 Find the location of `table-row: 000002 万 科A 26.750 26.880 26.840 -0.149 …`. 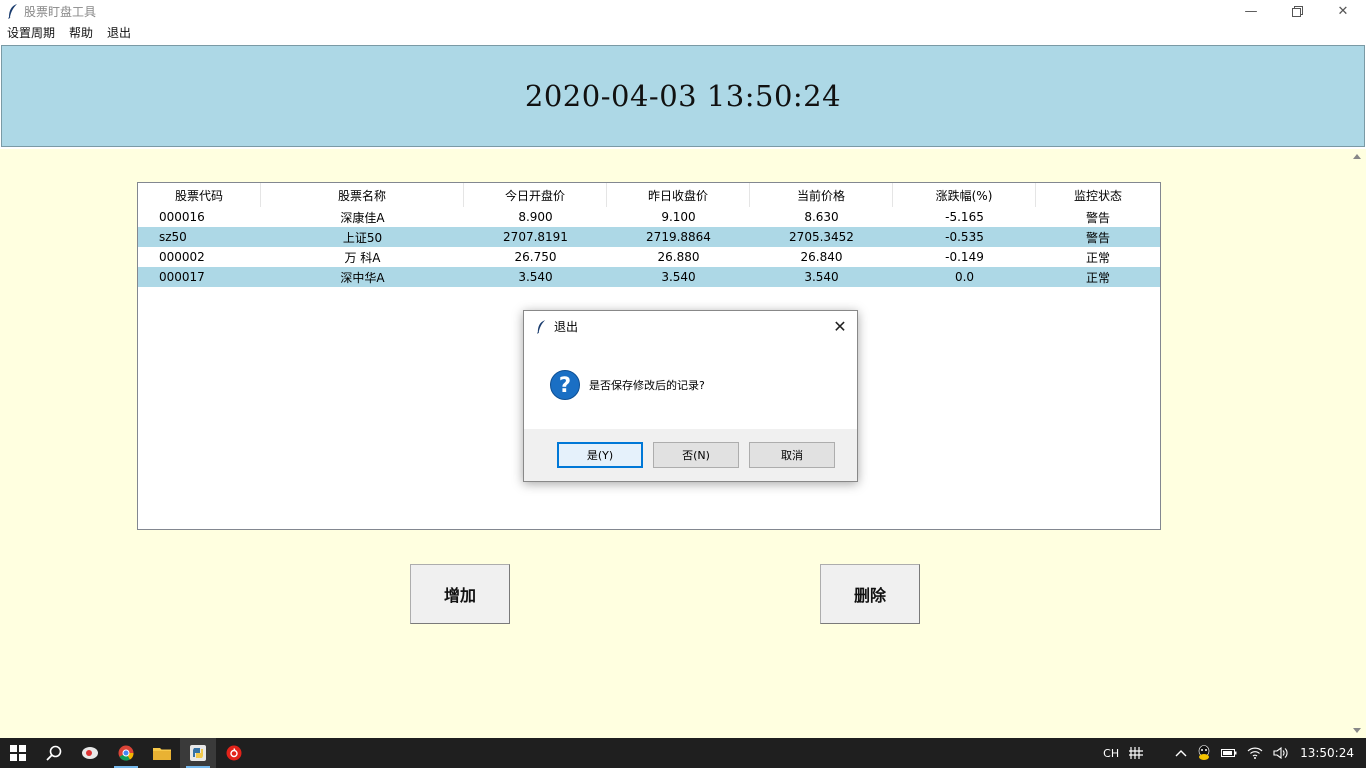

table-row: 000002 万 科A 26.750 26.880 26.840 -0.149 … is located at coordinates (649, 257).